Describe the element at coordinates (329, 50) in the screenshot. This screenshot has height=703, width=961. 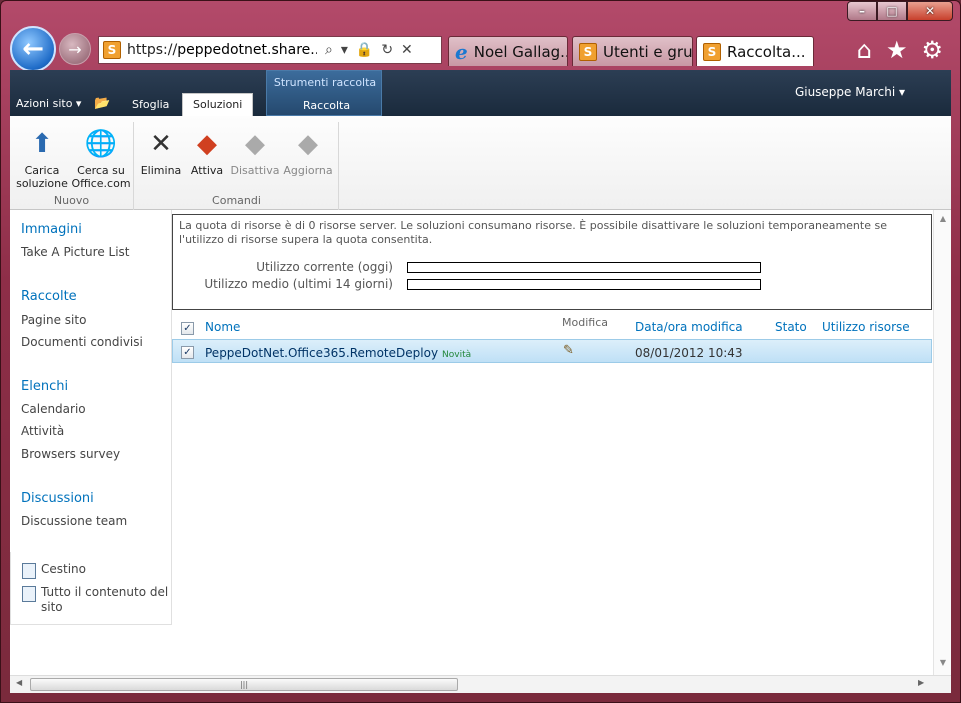
I see `search-icon: ⌕` at that location.